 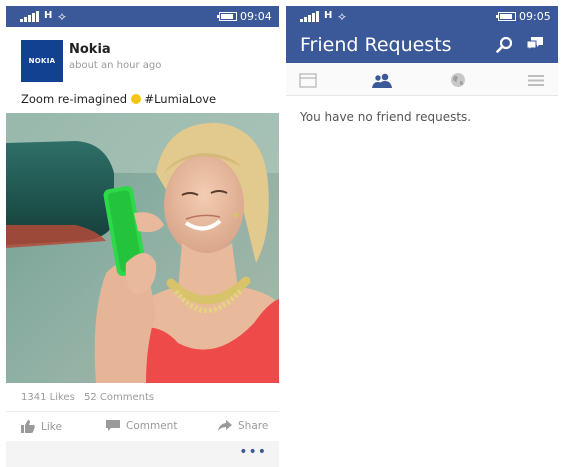 I want to click on share-button: Share, so click(x=243, y=426).